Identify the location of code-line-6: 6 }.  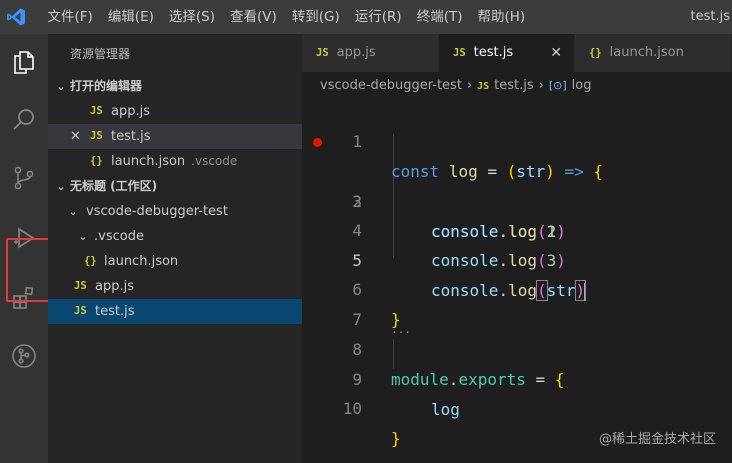
(517, 287).